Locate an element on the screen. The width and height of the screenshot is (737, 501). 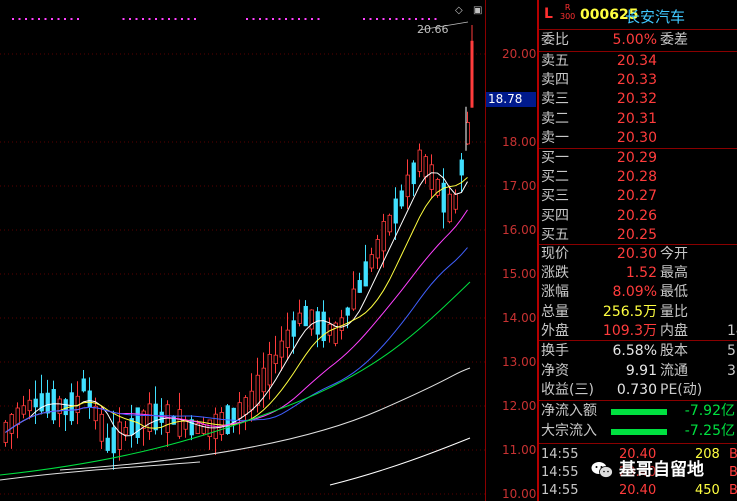
ma250-line is located at coordinates (400, 461).